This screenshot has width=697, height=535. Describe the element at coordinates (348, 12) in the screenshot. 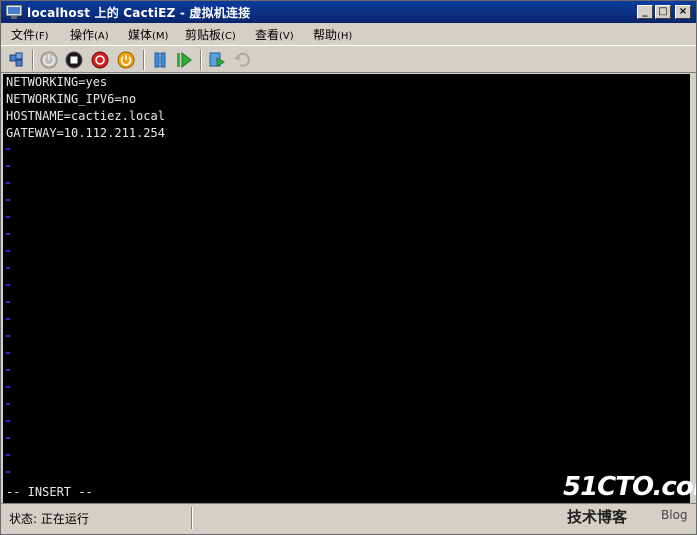

I see `title-bar: localhost 上的 CactiEZ - 虚拟机连接 _ □ ×` at that location.